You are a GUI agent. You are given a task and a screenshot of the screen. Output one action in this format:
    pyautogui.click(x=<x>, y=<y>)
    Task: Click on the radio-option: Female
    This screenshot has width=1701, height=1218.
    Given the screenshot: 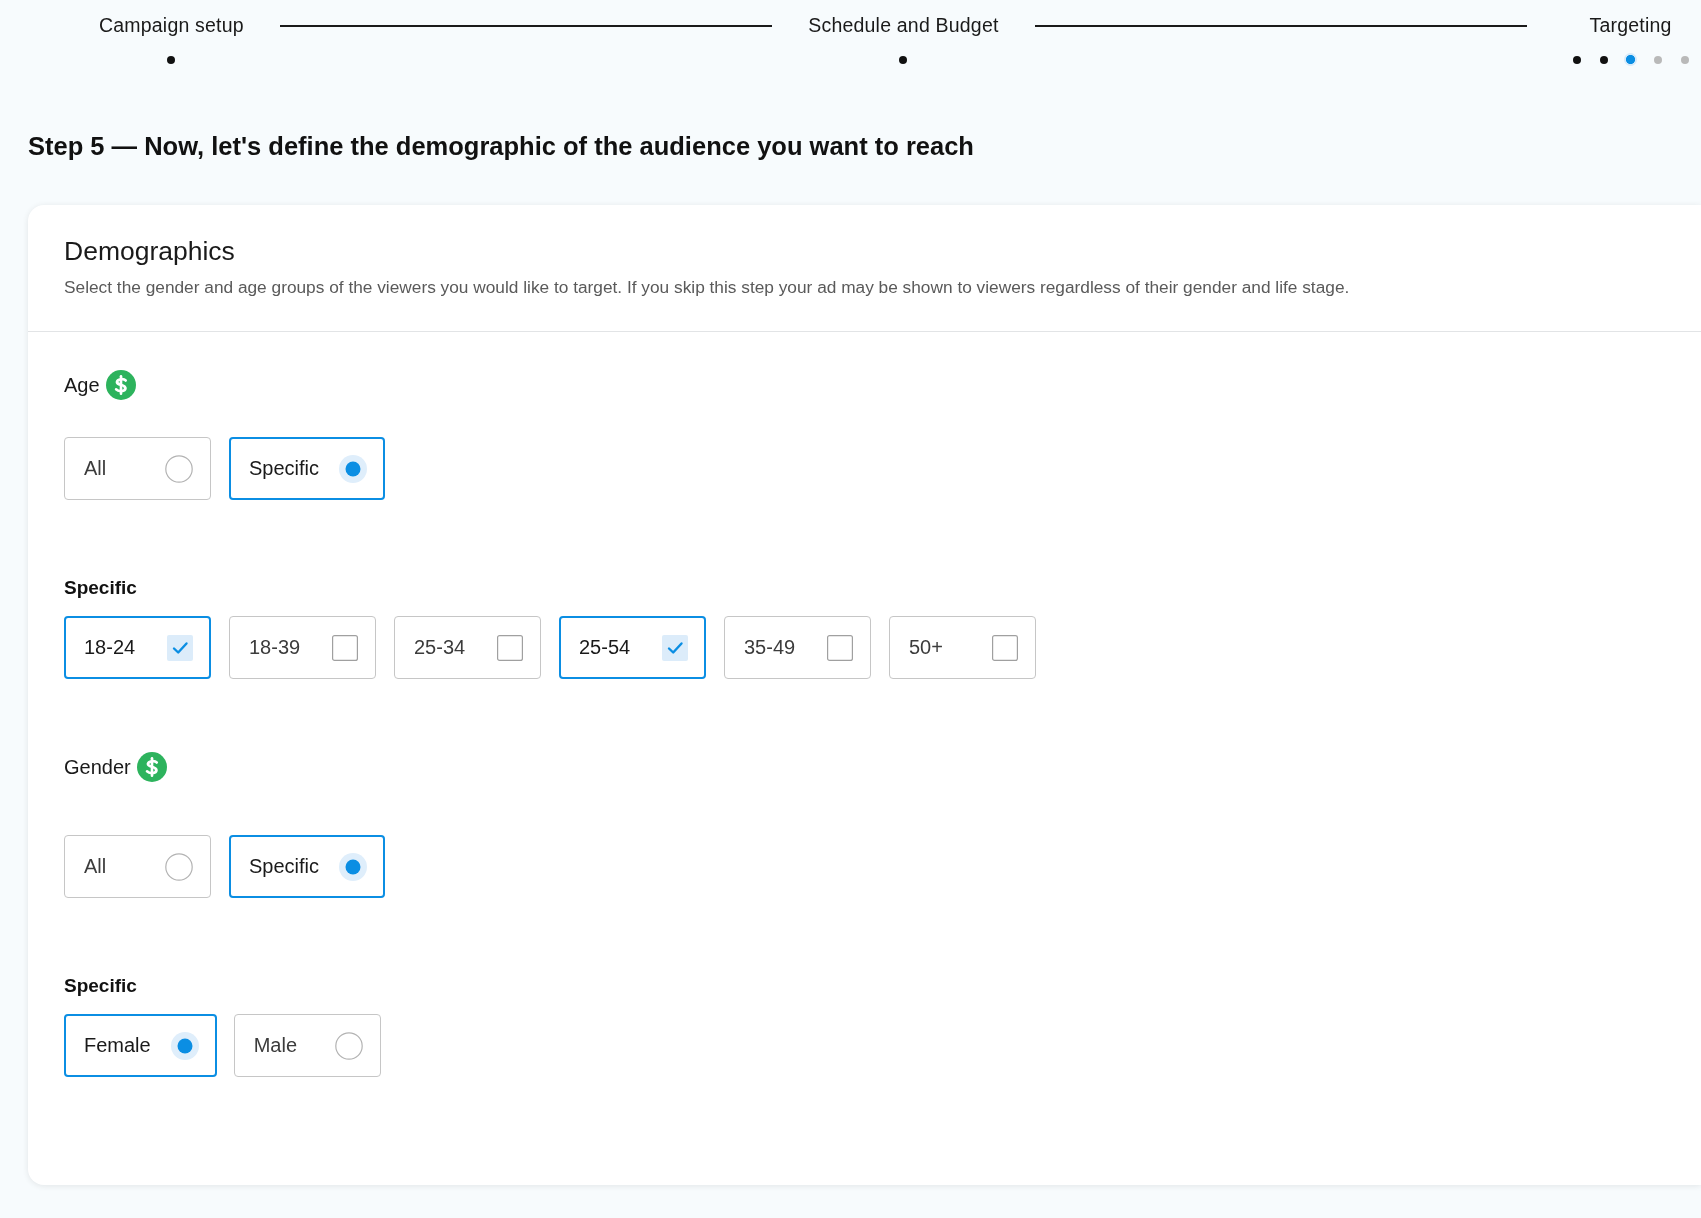 What is the action you would take?
    pyautogui.click(x=140, y=1045)
    